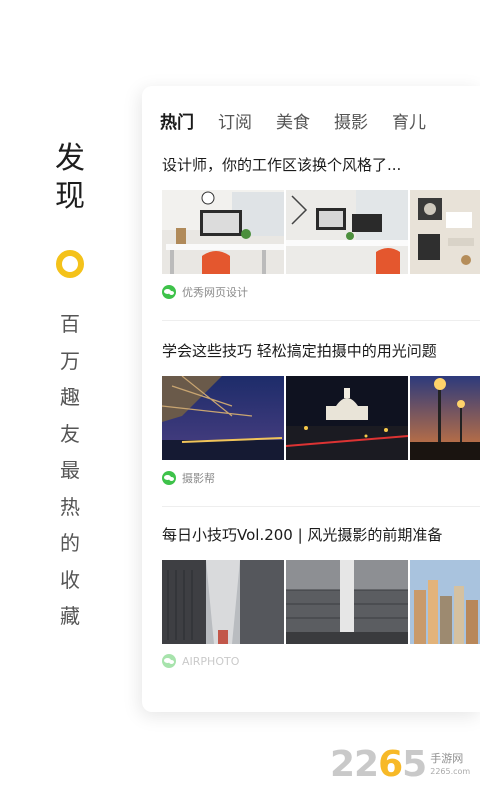 This screenshot has height=800, width=480. What do you see at coordinates (70, 579) in the screenshot?
I see `slogan-char: 收` at bounding box center [70, 579].